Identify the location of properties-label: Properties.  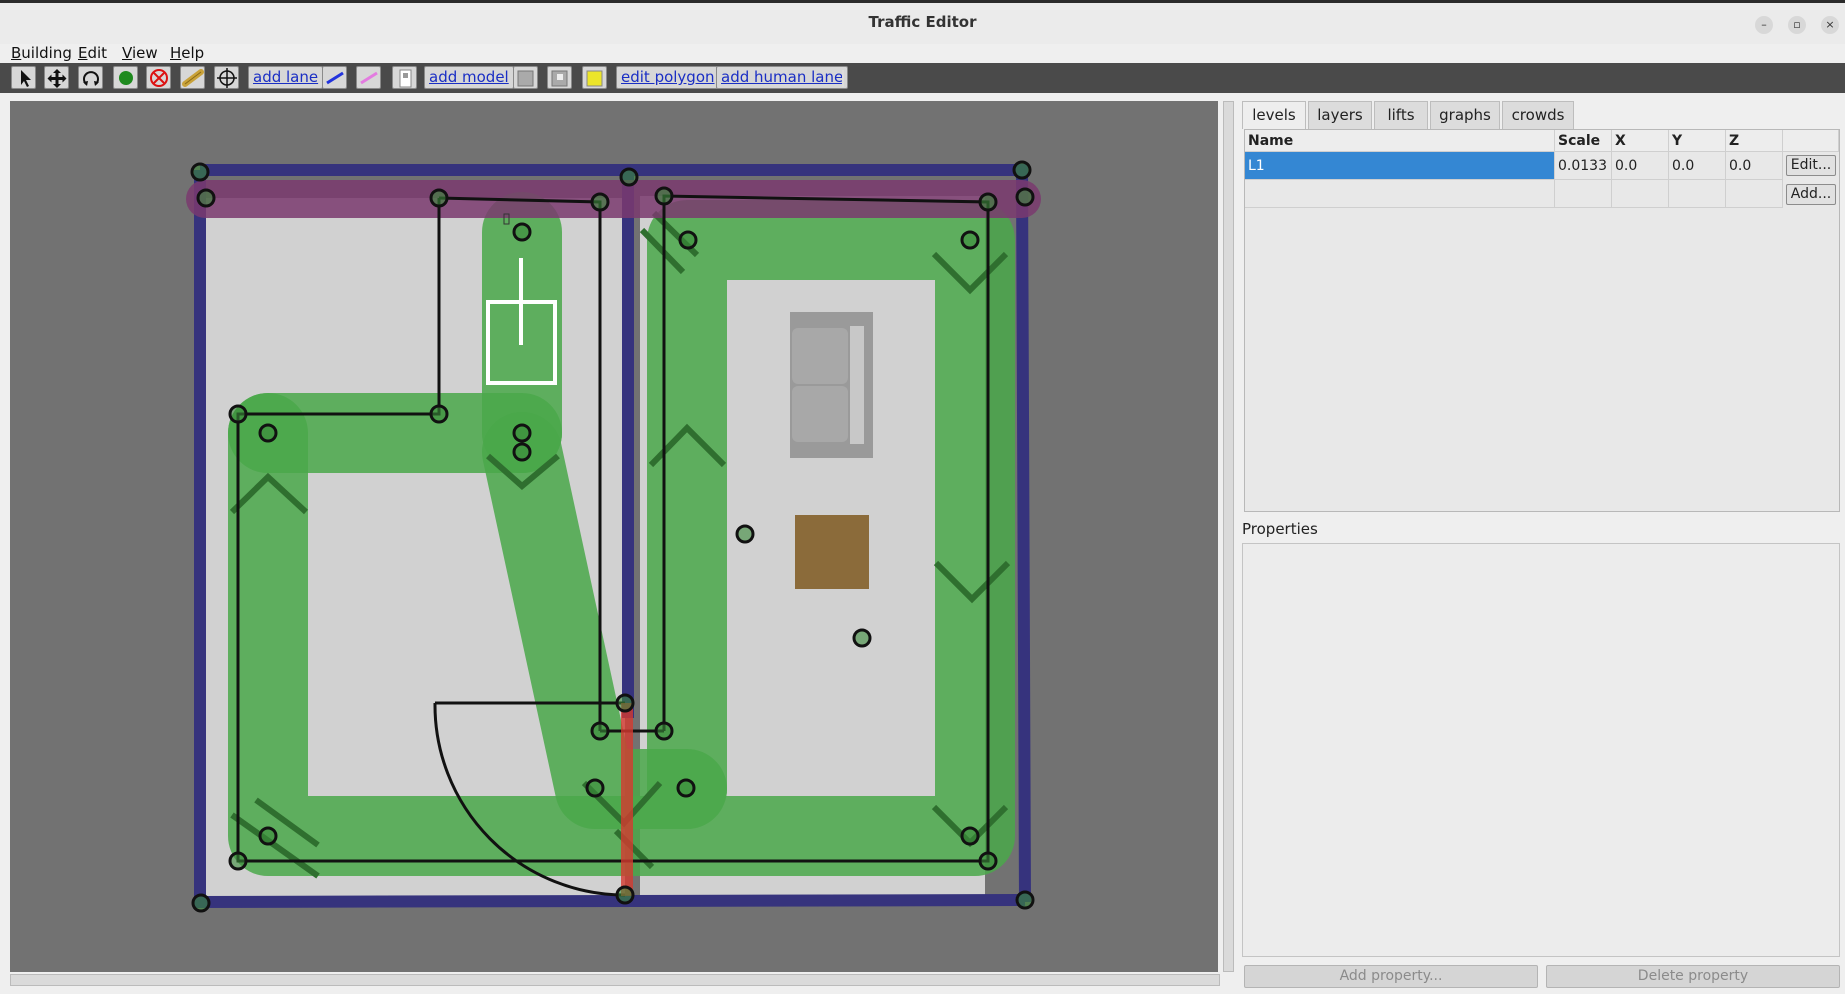
(1280, 529).